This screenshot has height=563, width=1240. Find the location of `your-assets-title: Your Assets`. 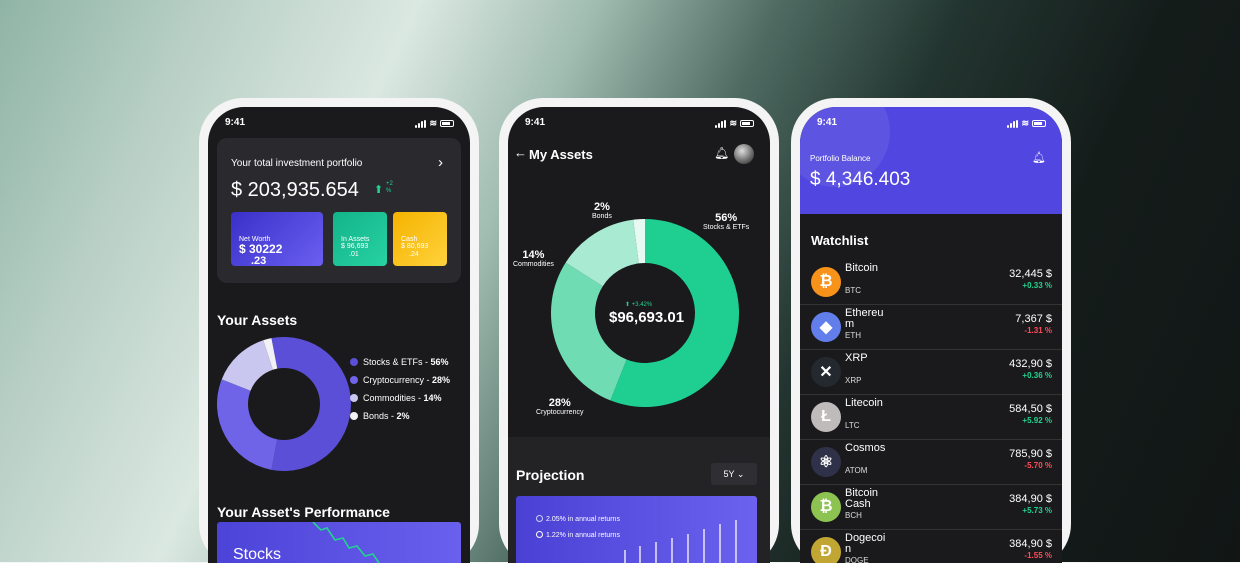

your-assets-title: Your Assets is located at coordinates (257, 320).